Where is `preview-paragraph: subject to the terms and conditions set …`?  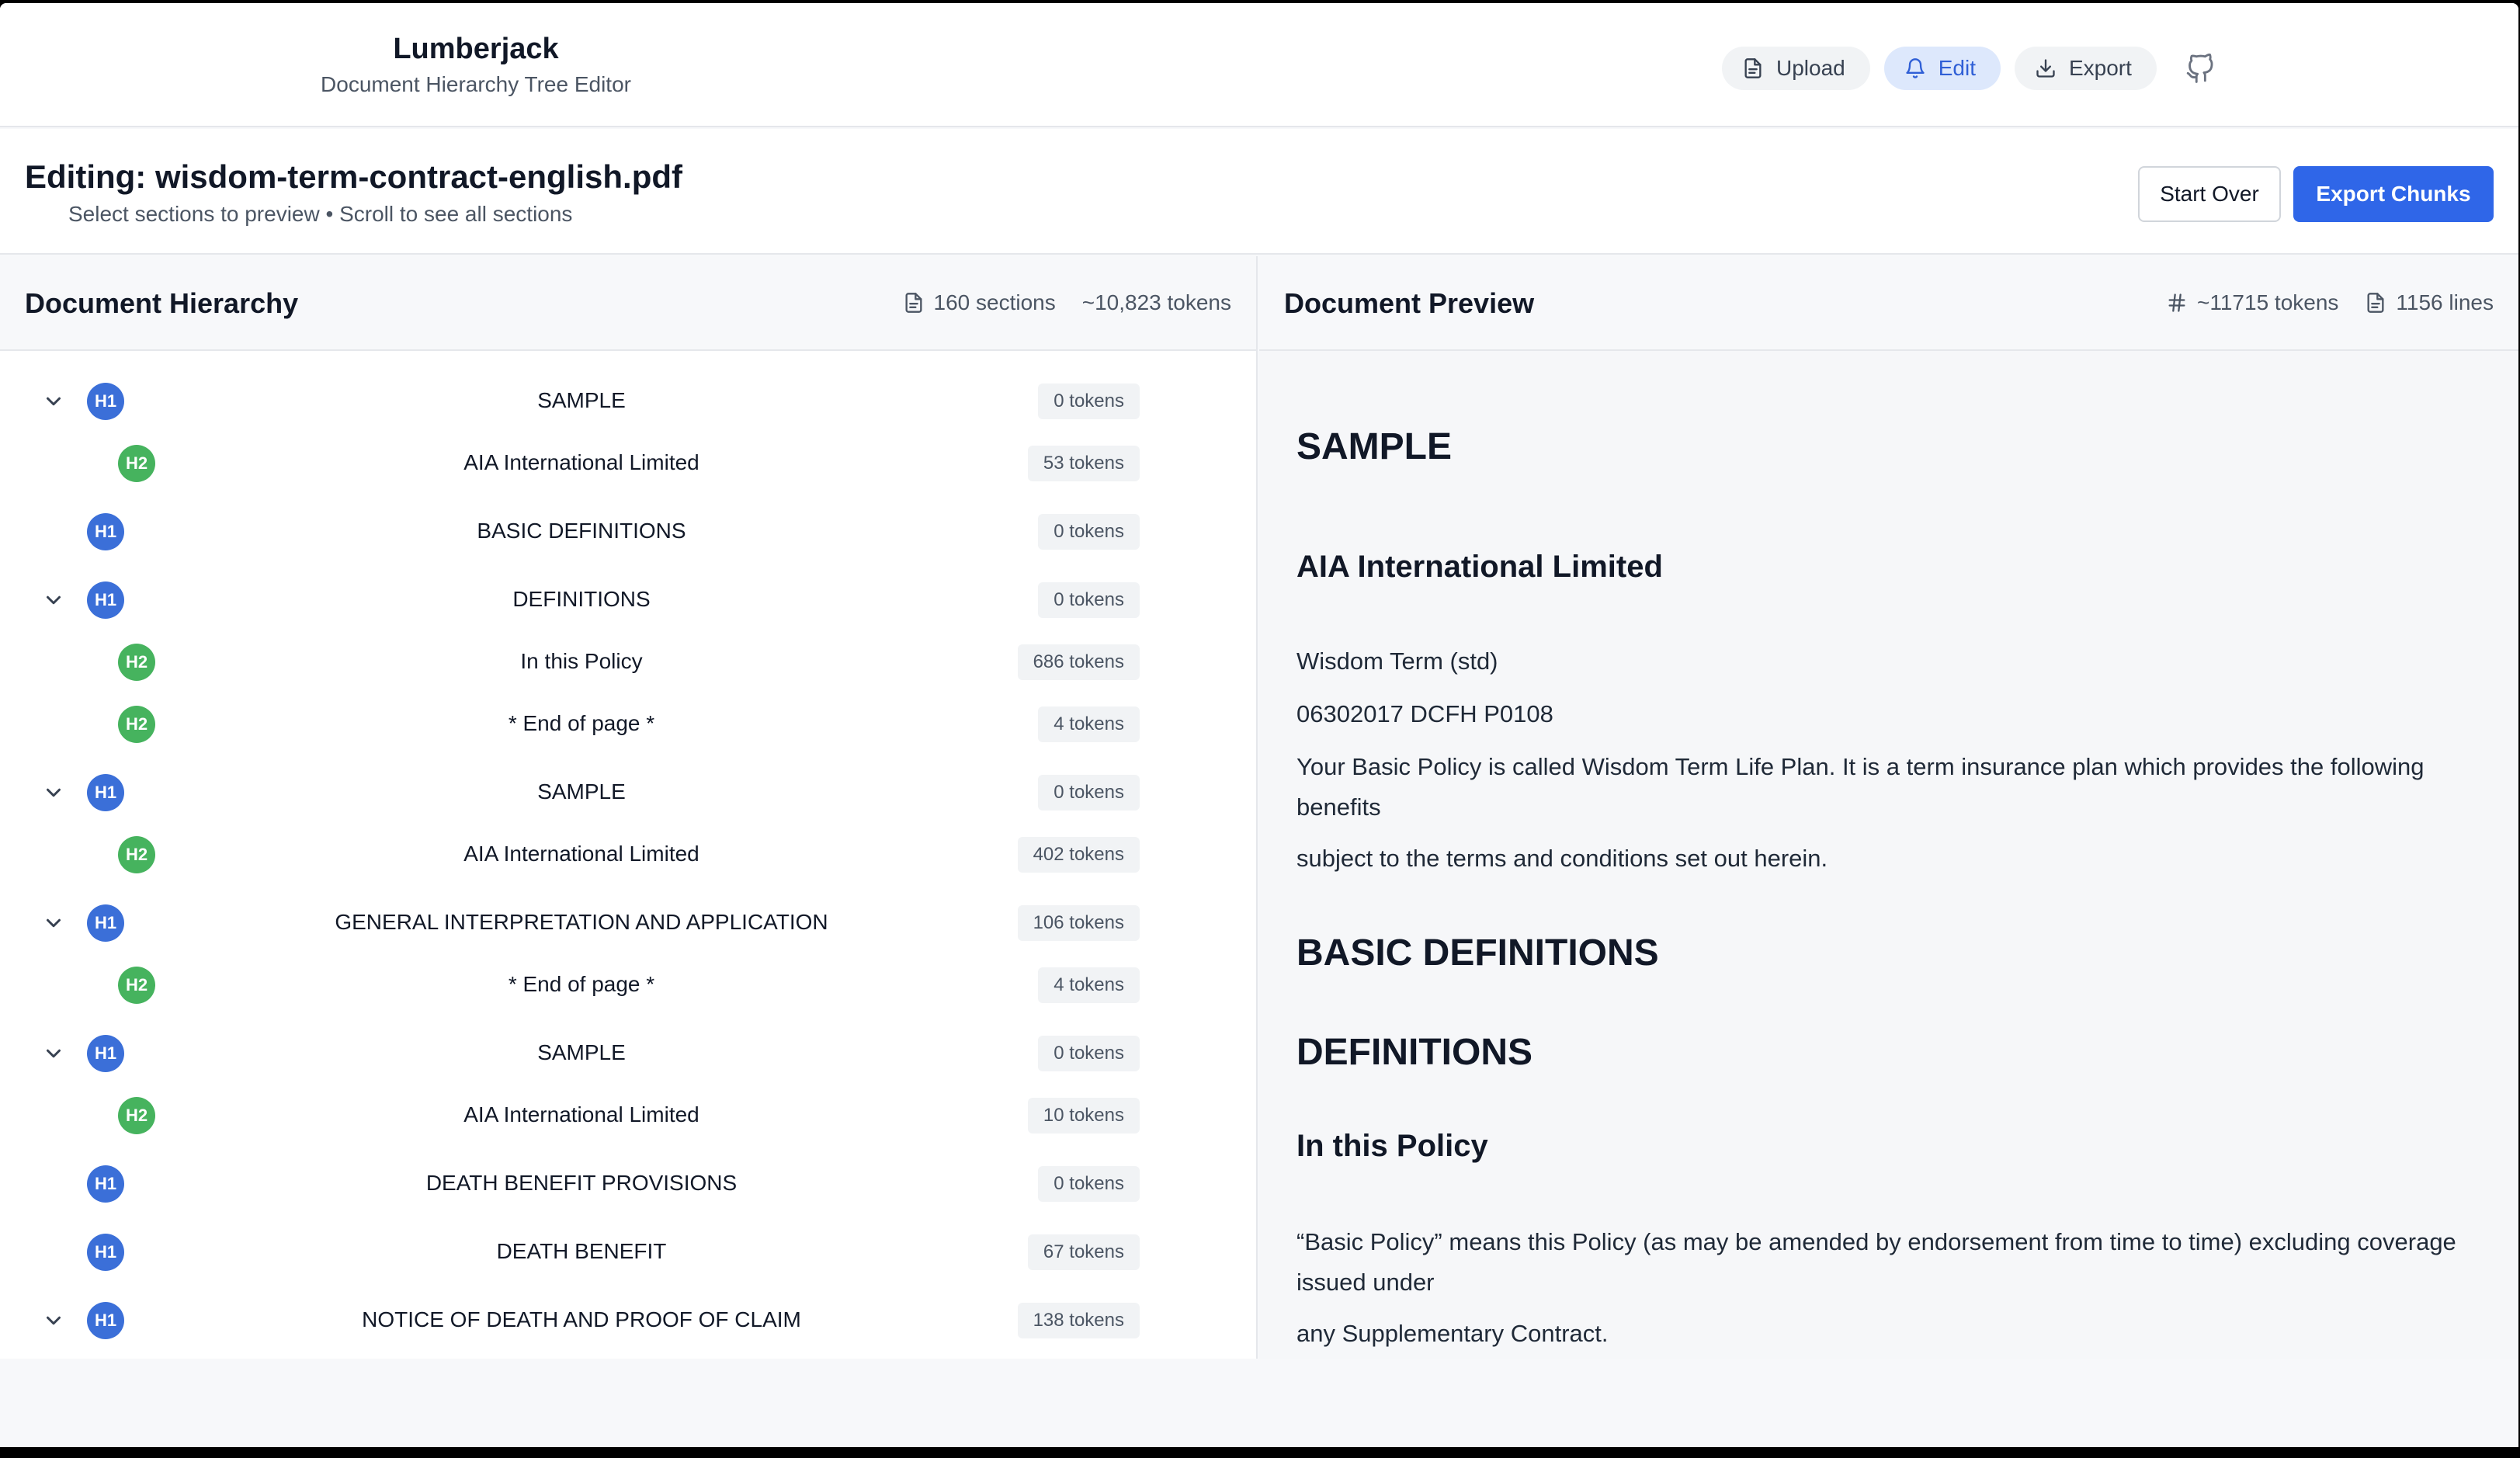 preview-paragraph: subject to the terms and conditions set … is located at coordinates (1562, 858).